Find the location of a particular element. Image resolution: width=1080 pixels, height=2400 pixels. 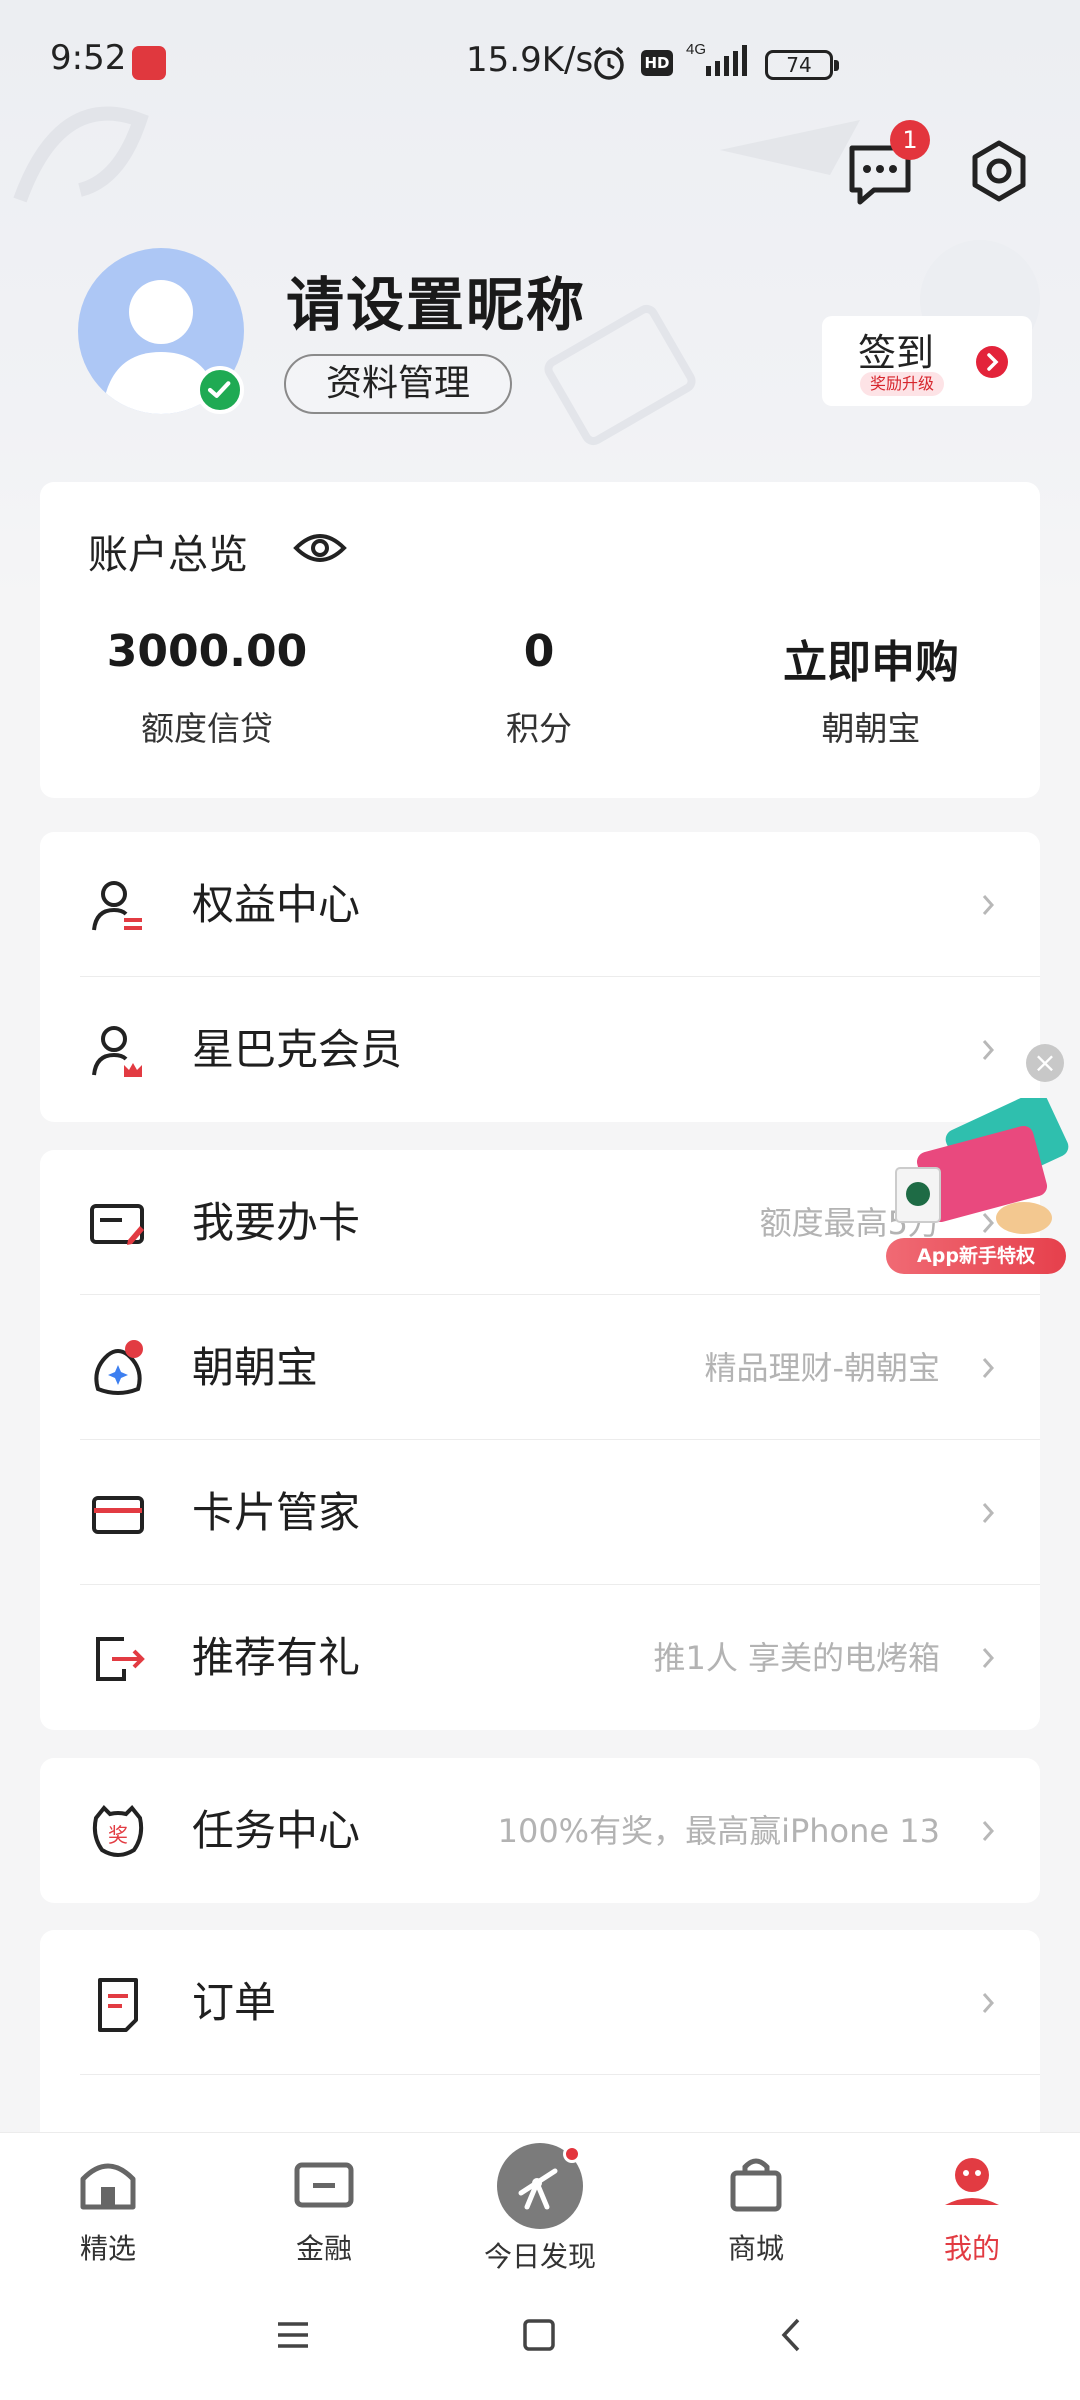

credit-limit: 3000.00 额度信贷 is located at coordinates (207, 688).